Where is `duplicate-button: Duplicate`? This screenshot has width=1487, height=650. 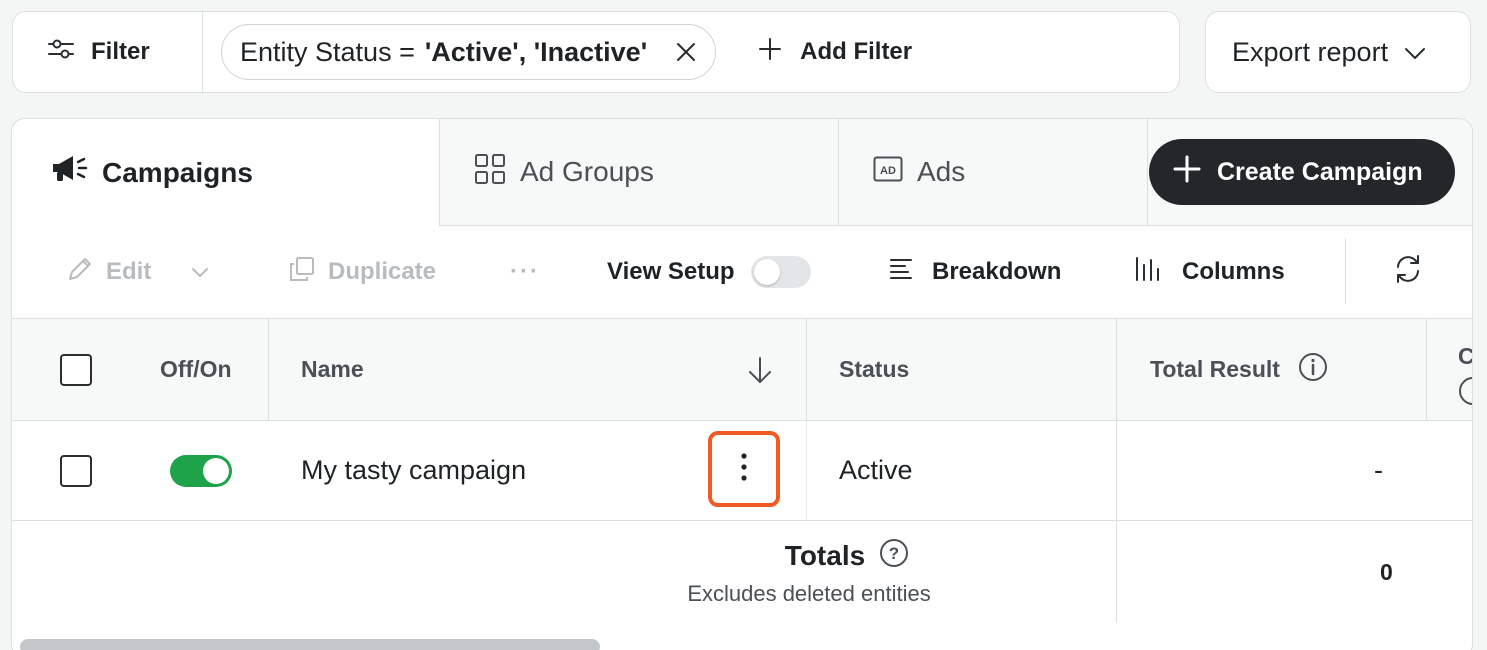
duplicate-button: Duplicate is located at coordinates (362, 272).